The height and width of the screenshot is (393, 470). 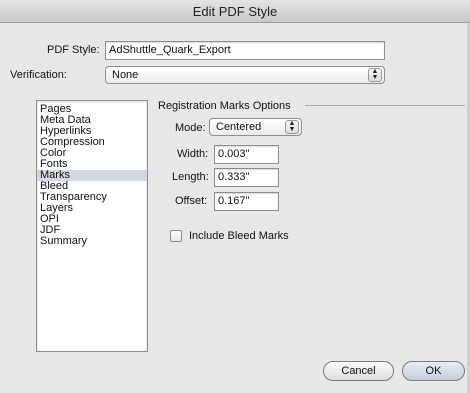 What do you see at coordinates (246, 177) in the screenshot?
I see `length-field: 0.333"` at bounding box center [246, 177].